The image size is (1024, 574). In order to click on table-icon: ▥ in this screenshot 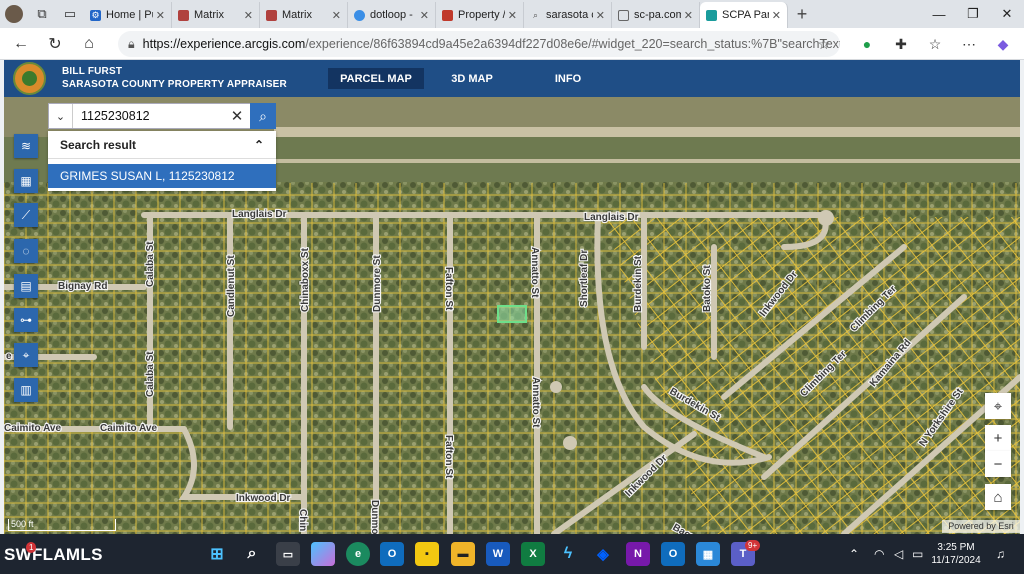, I will do `click(26, 390)`.